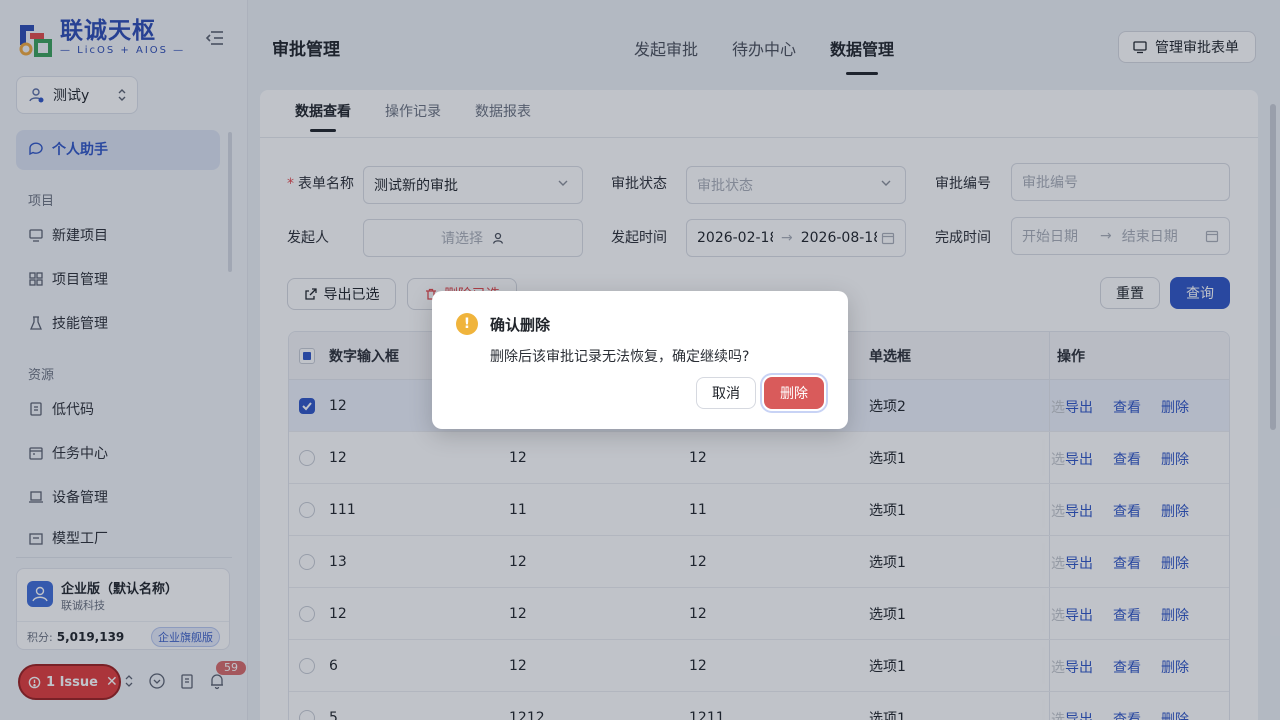 The width and height of the screenshot is (1280, 720). Describe the element at coordinates (794, 393) in the screenshot. I see `confirm-delete-button: 删除` at that location.